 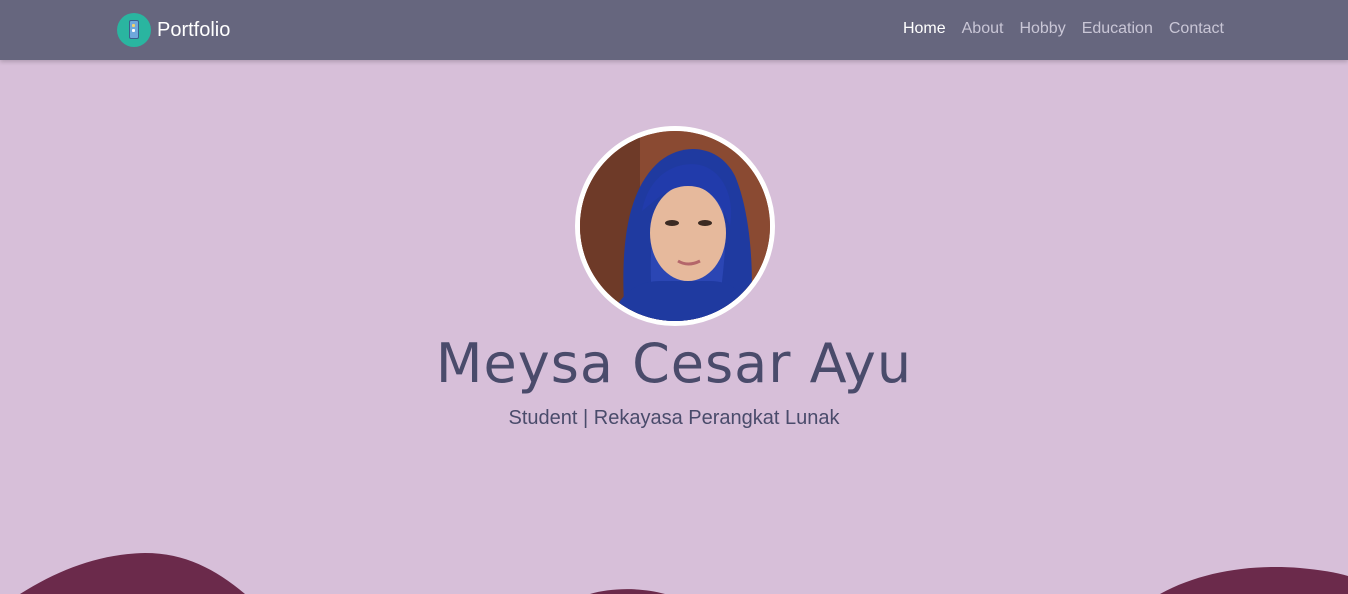 I want to click on wave-decoration, so click(x=684, y=573).